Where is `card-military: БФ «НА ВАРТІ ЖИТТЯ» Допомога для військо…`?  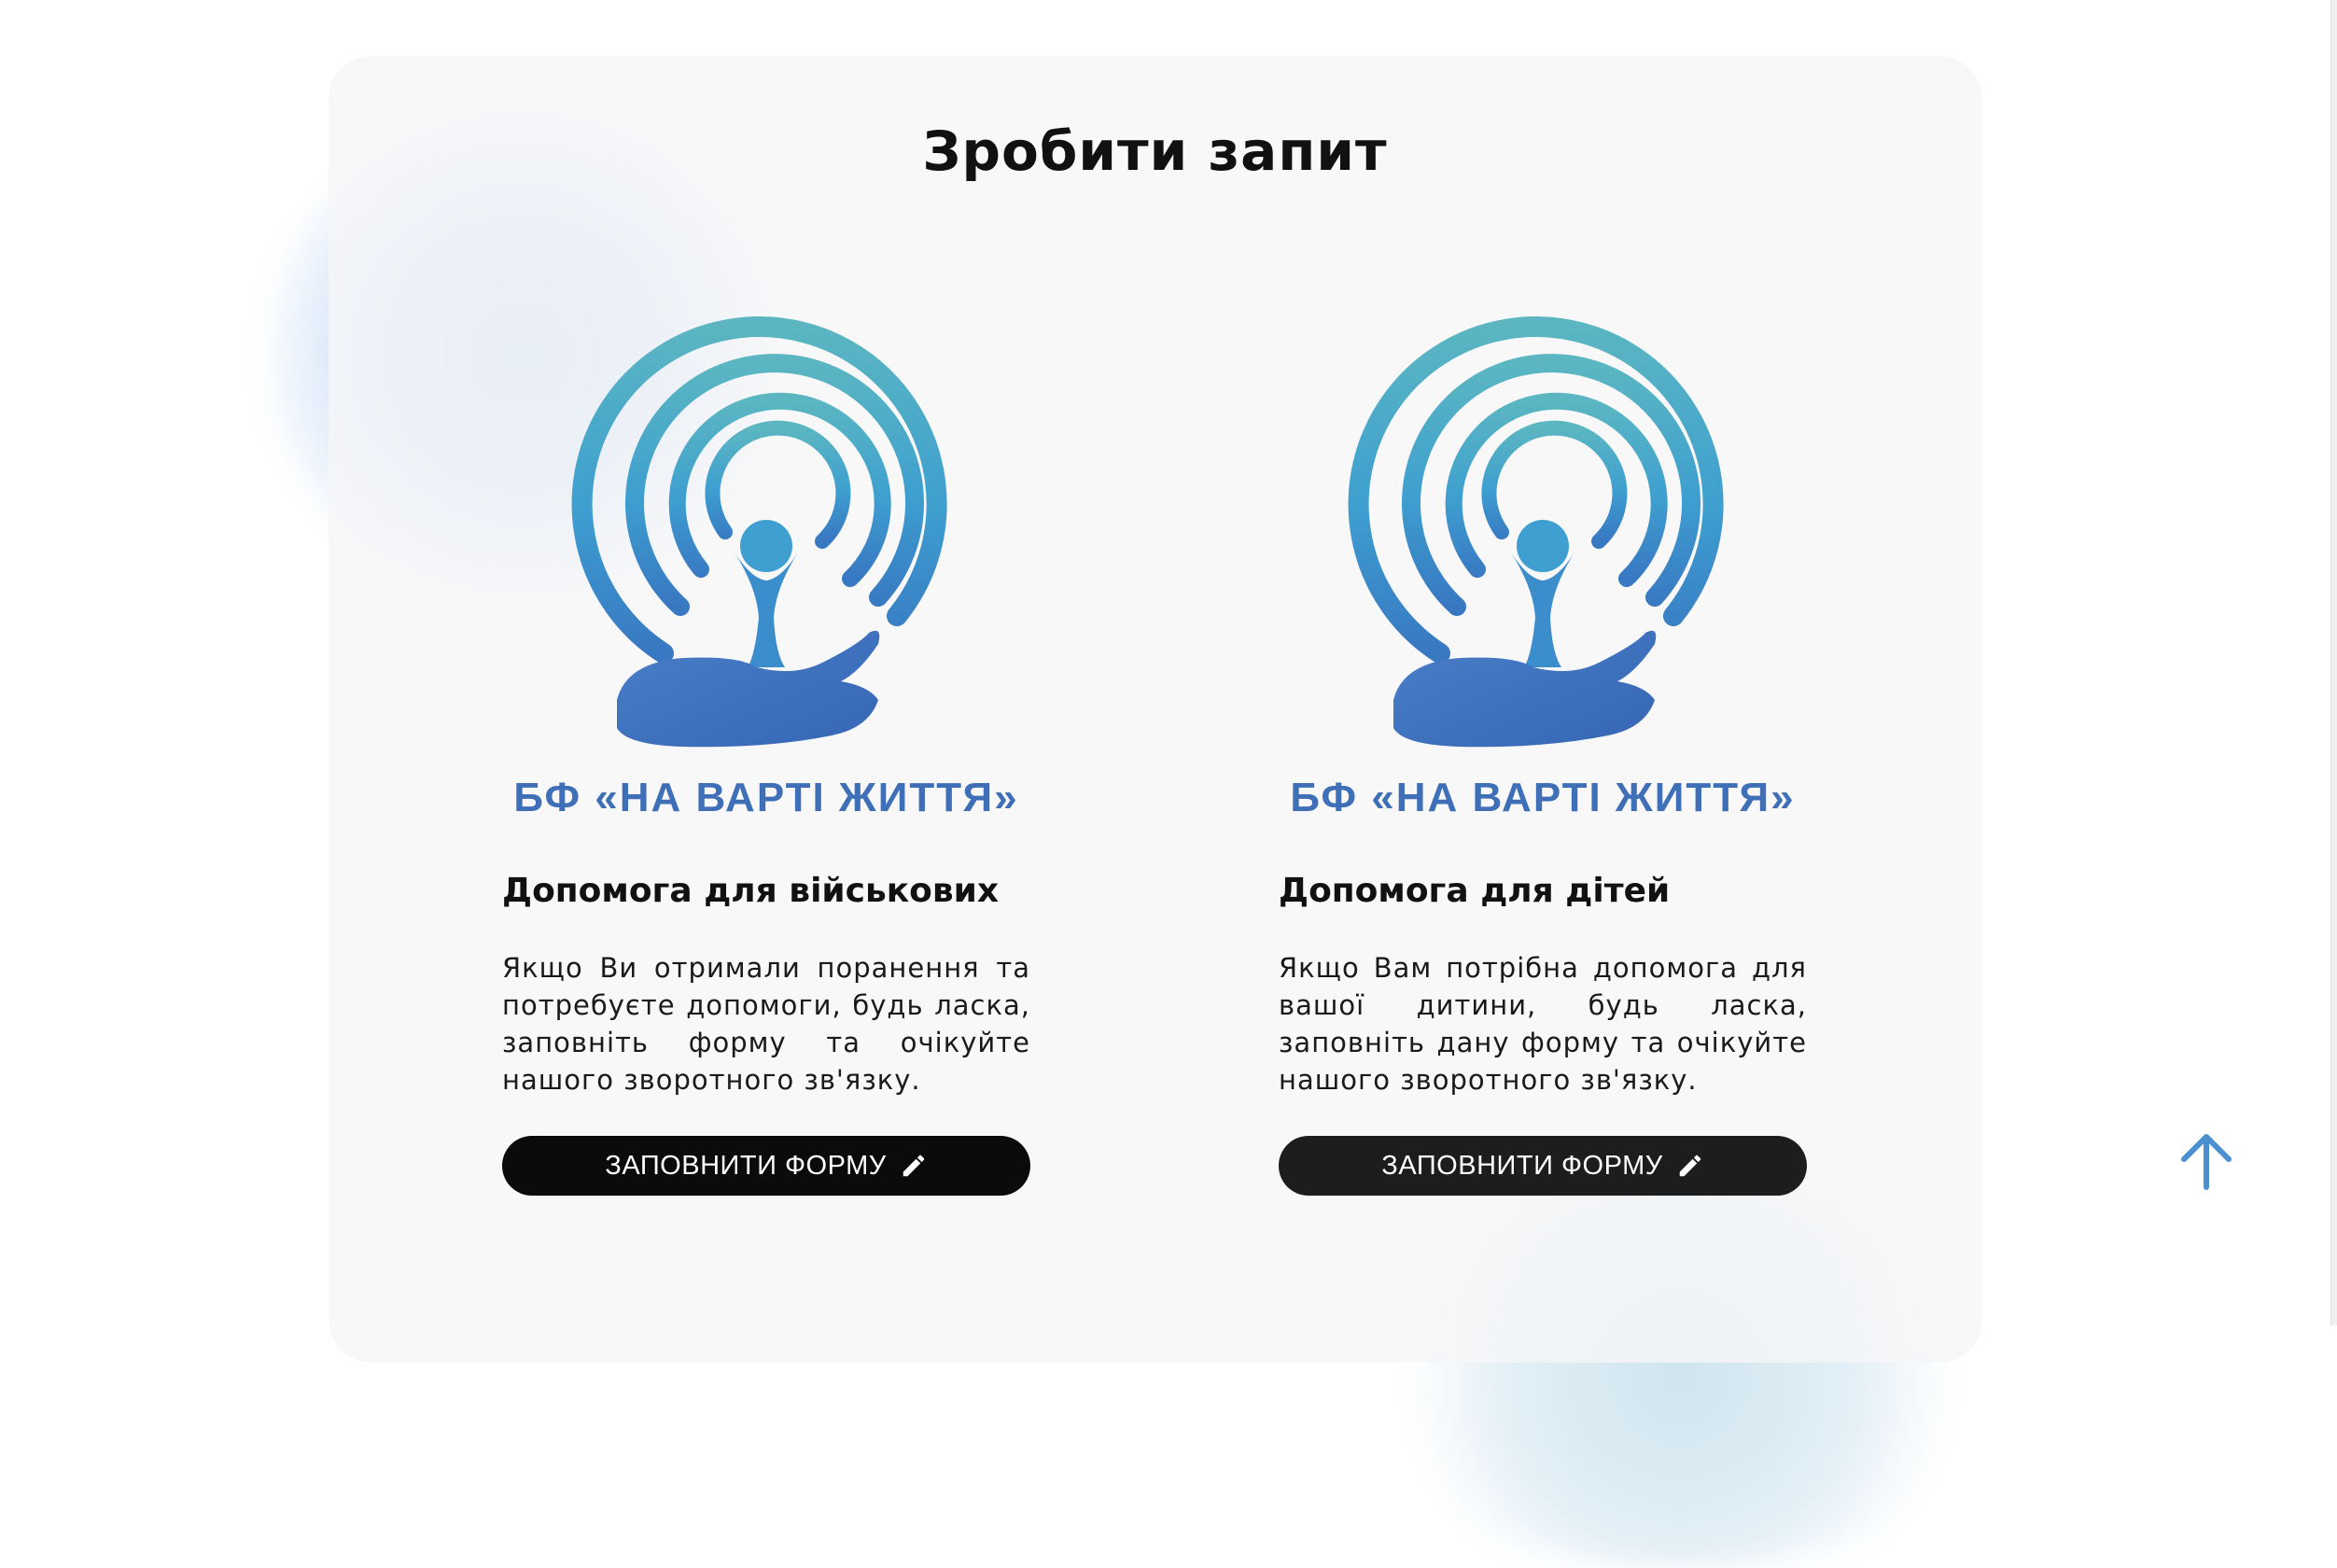
card-military: БФ «НА ВАРТІ ЖИТТЯ» Допомога для військо… is located at coordinates (766, 742).